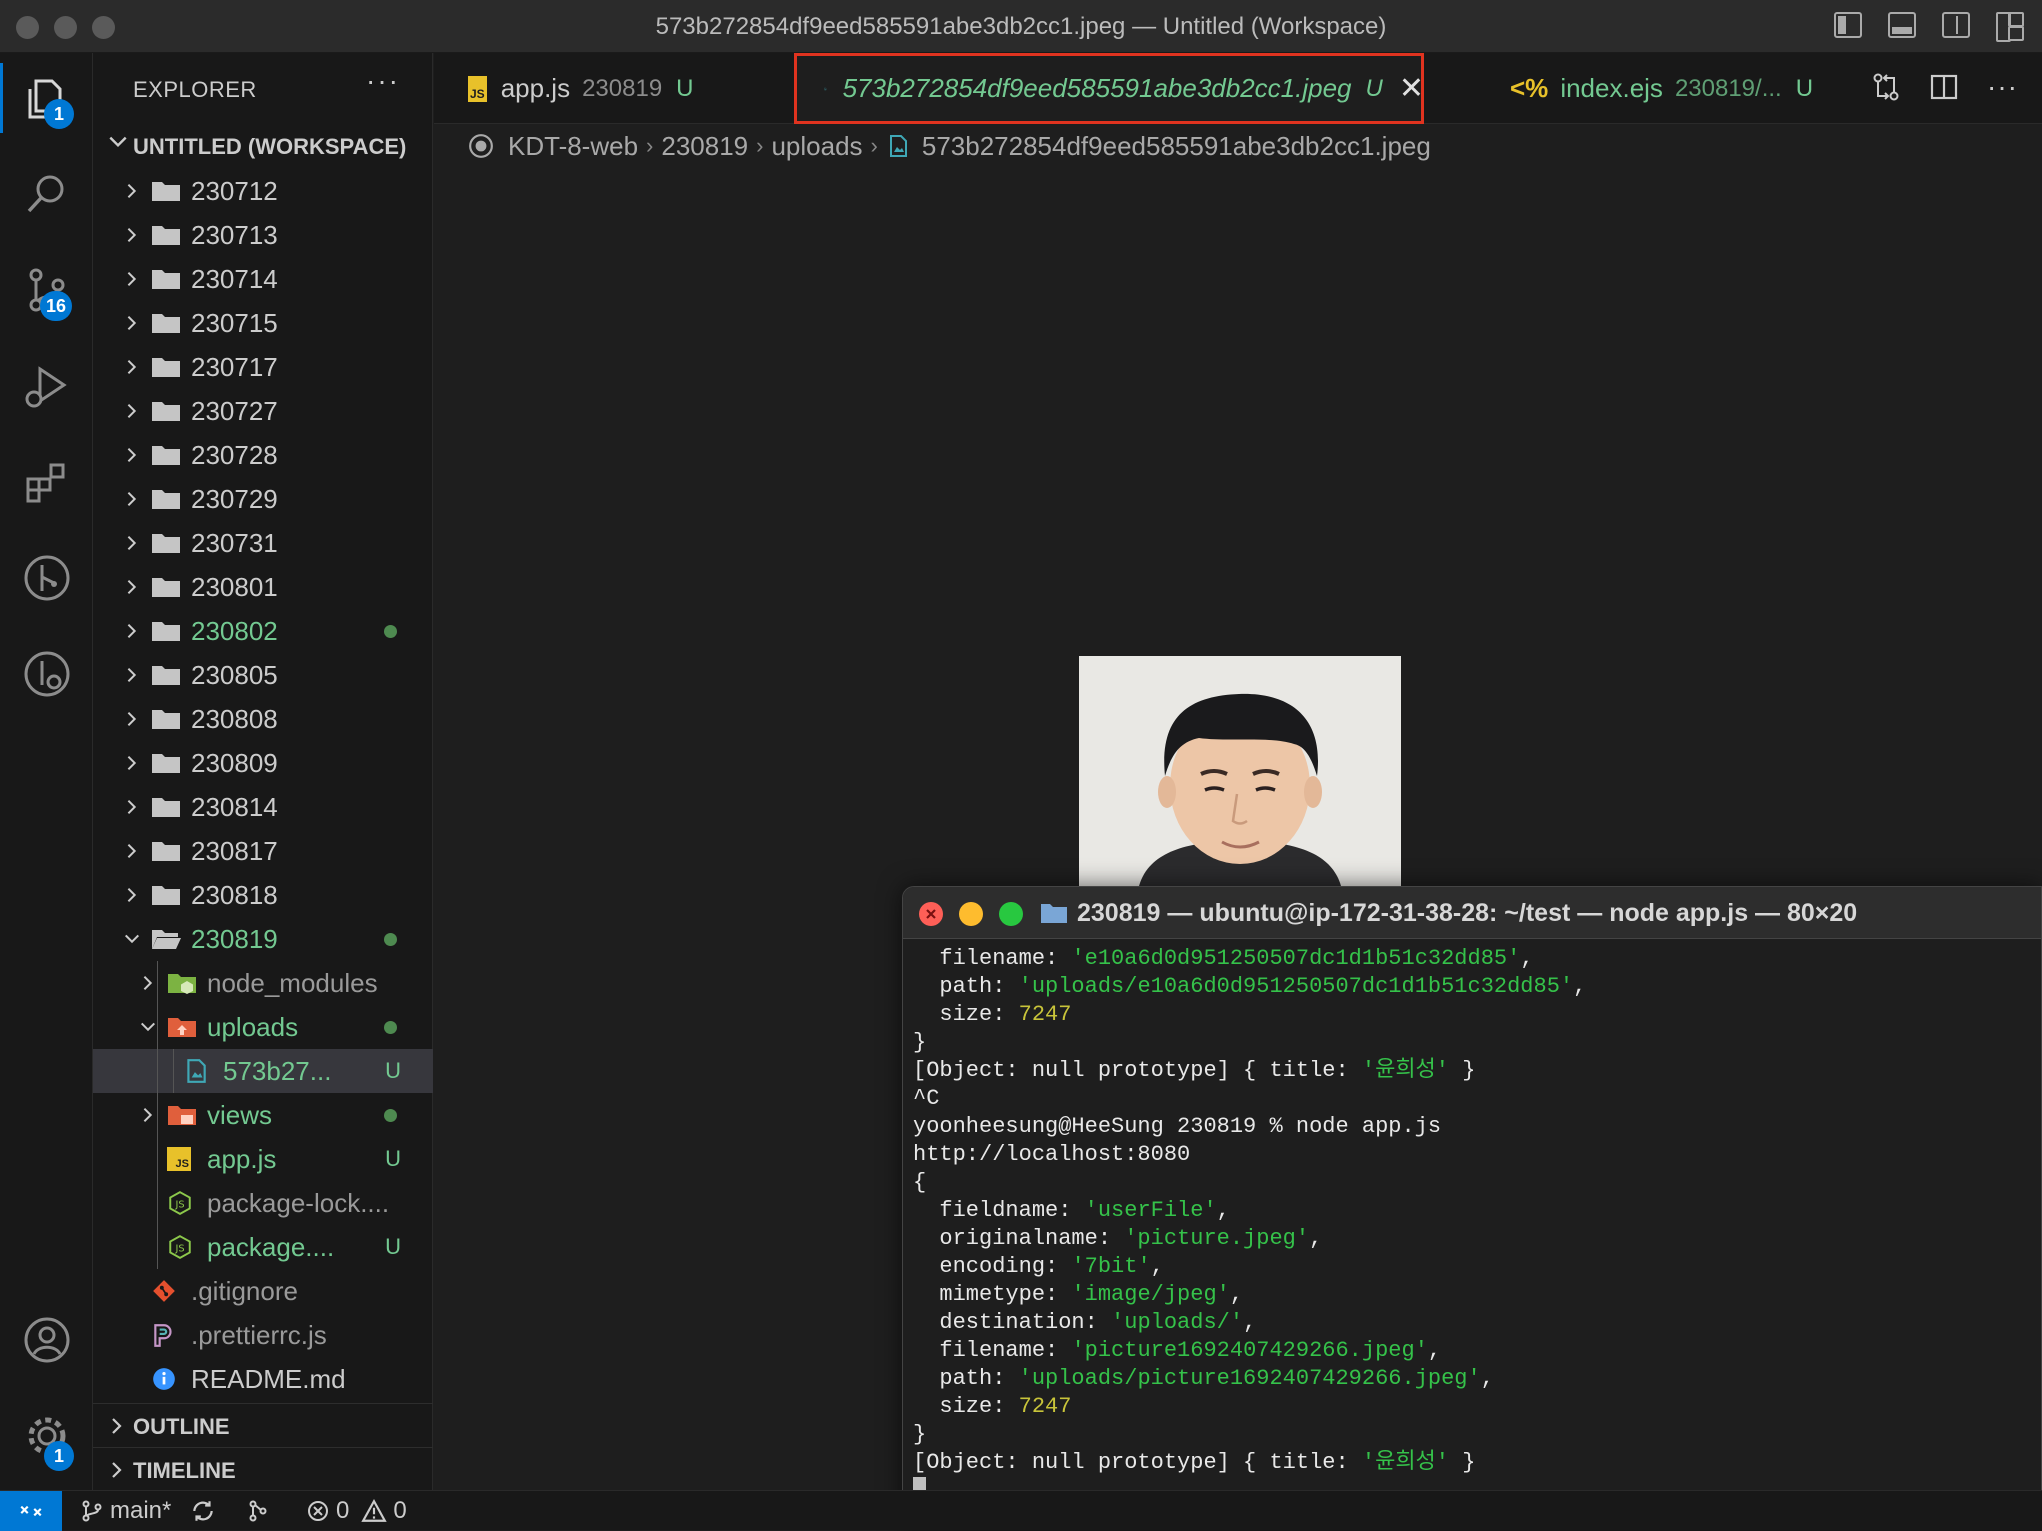 The image size is (2042, 1531). I want to click on tree-item: uploads, so click(263, 1027).